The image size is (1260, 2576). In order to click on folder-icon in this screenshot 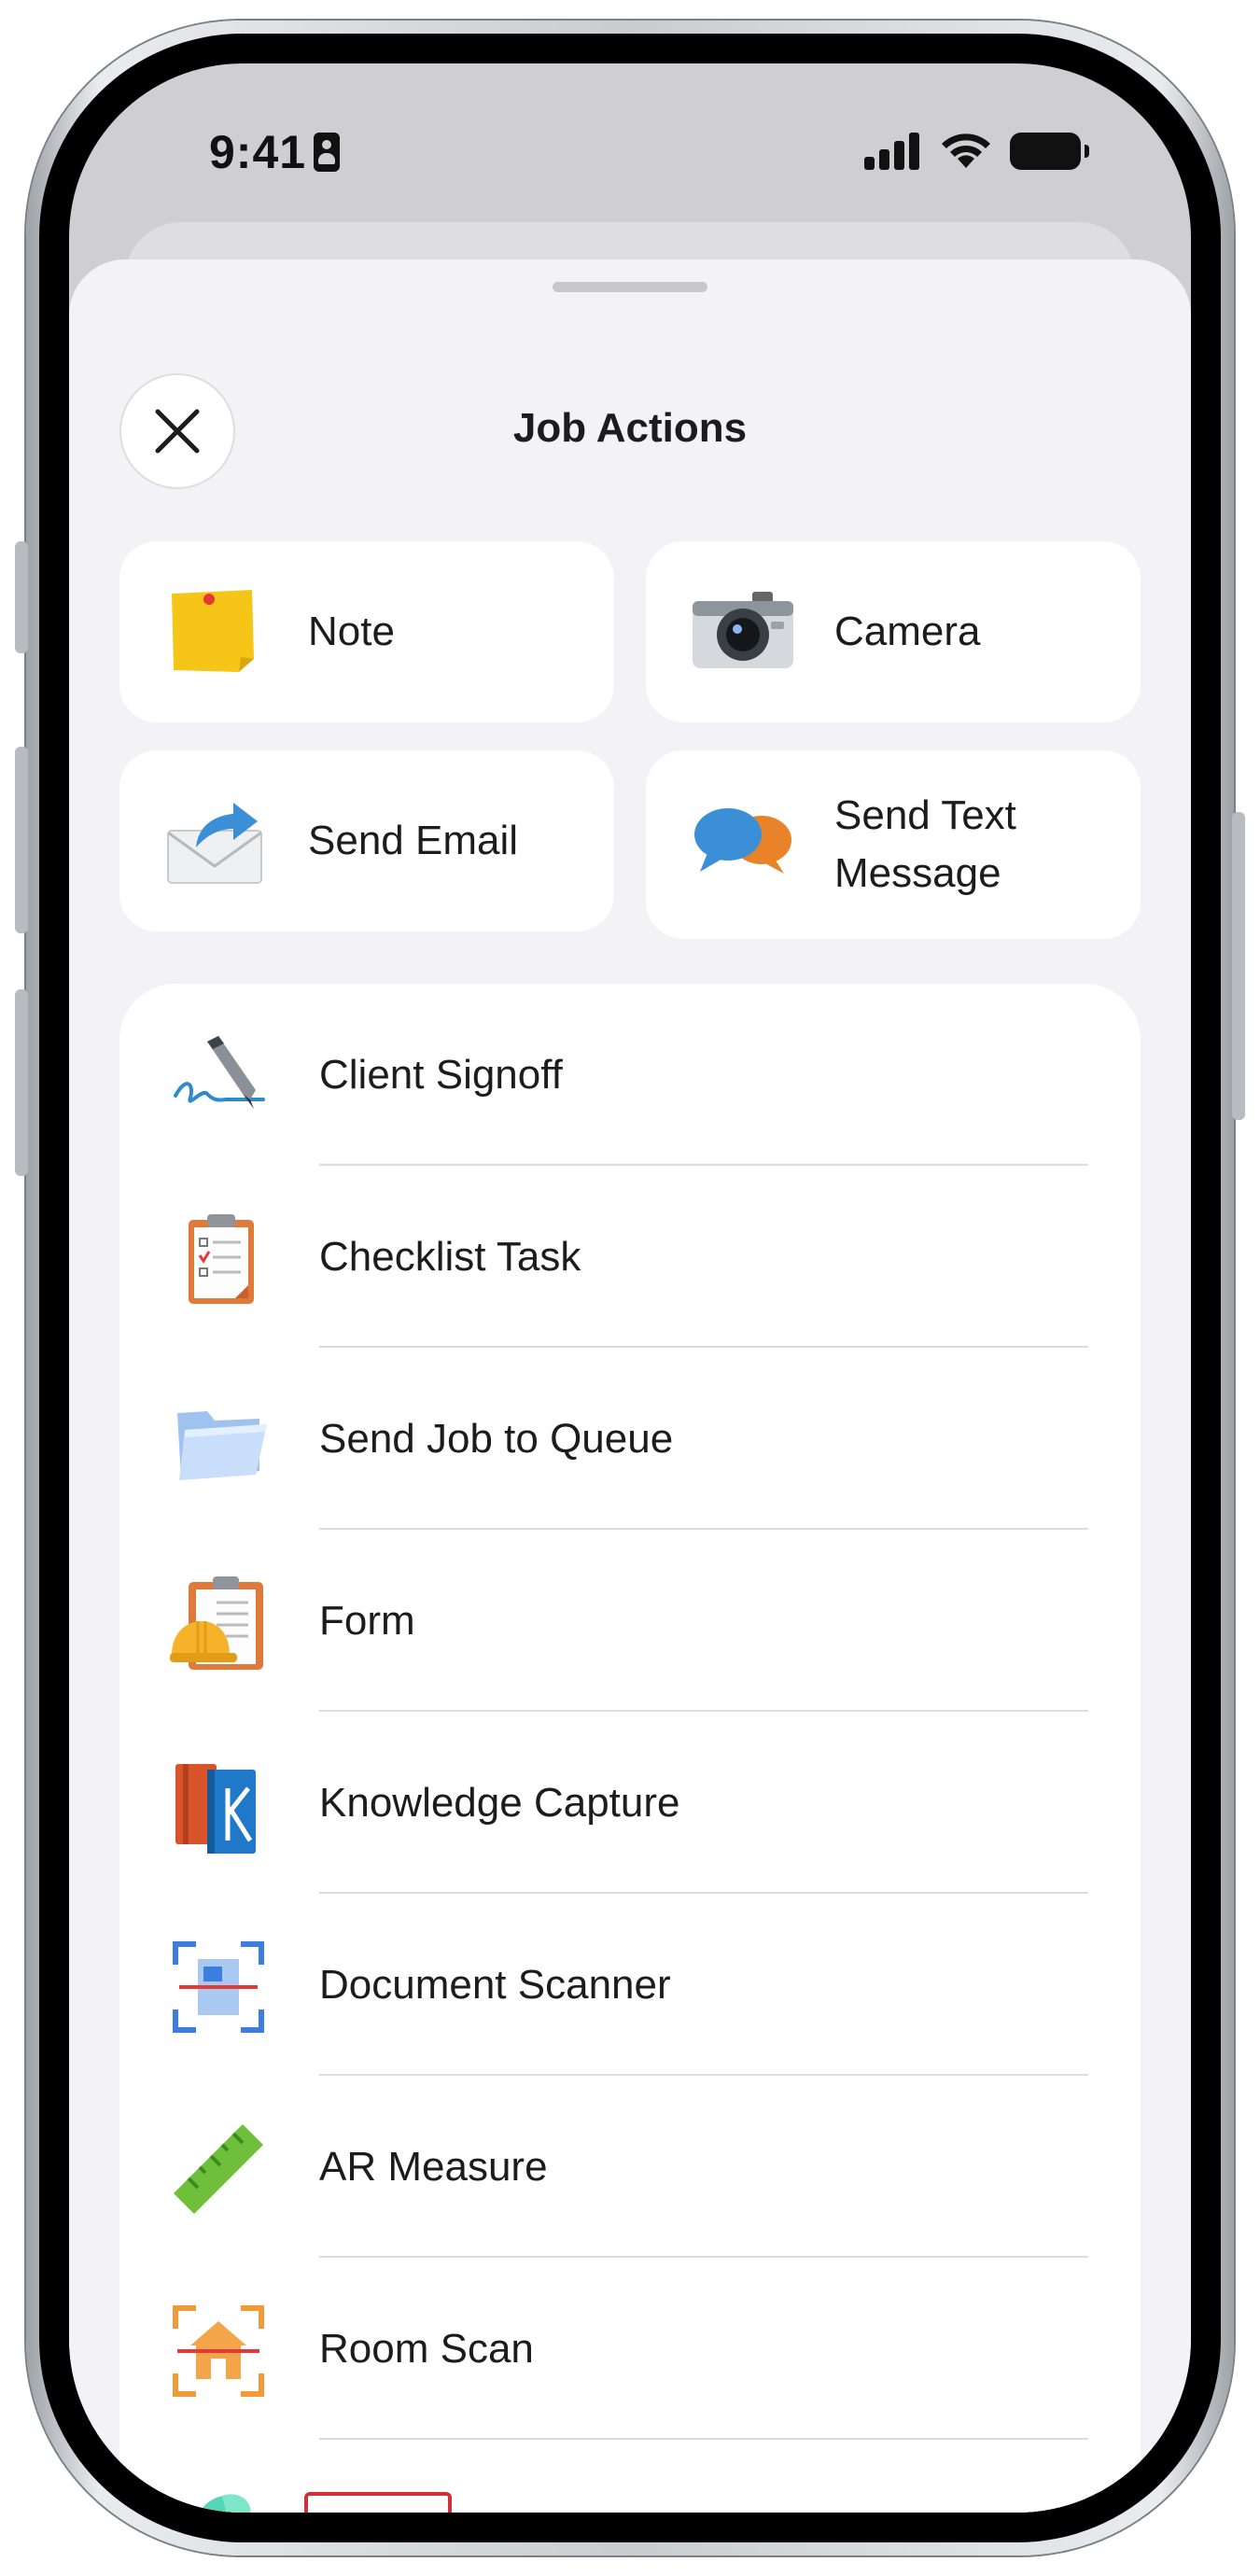, I will do `click(218, 1441)`.